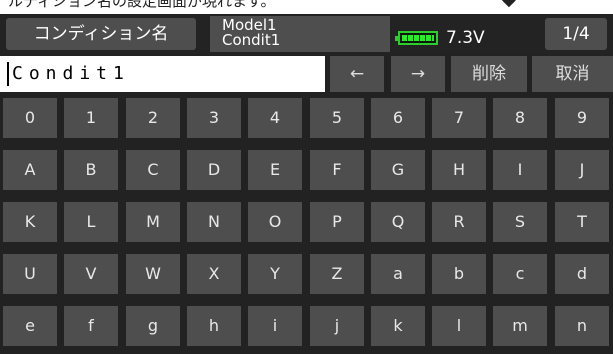 Image resolution: width=613 pixels, height=354 pixels. I want to click on key-5: 5, so click(337, 118).